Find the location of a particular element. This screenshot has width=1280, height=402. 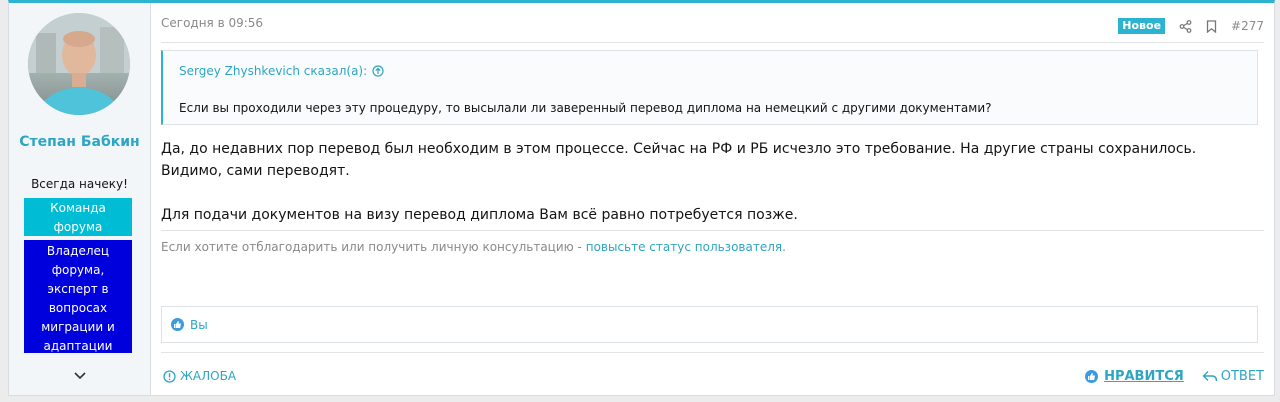

alert-circle-icon is located at coordinates (169, 376).